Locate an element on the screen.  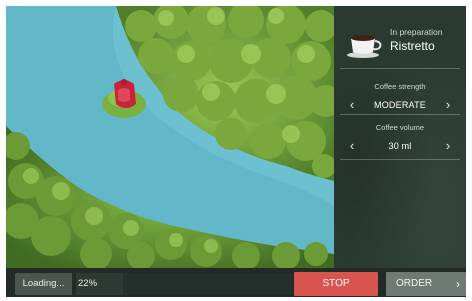
preparation-status: In preparation is located at coordinates (416, 32).